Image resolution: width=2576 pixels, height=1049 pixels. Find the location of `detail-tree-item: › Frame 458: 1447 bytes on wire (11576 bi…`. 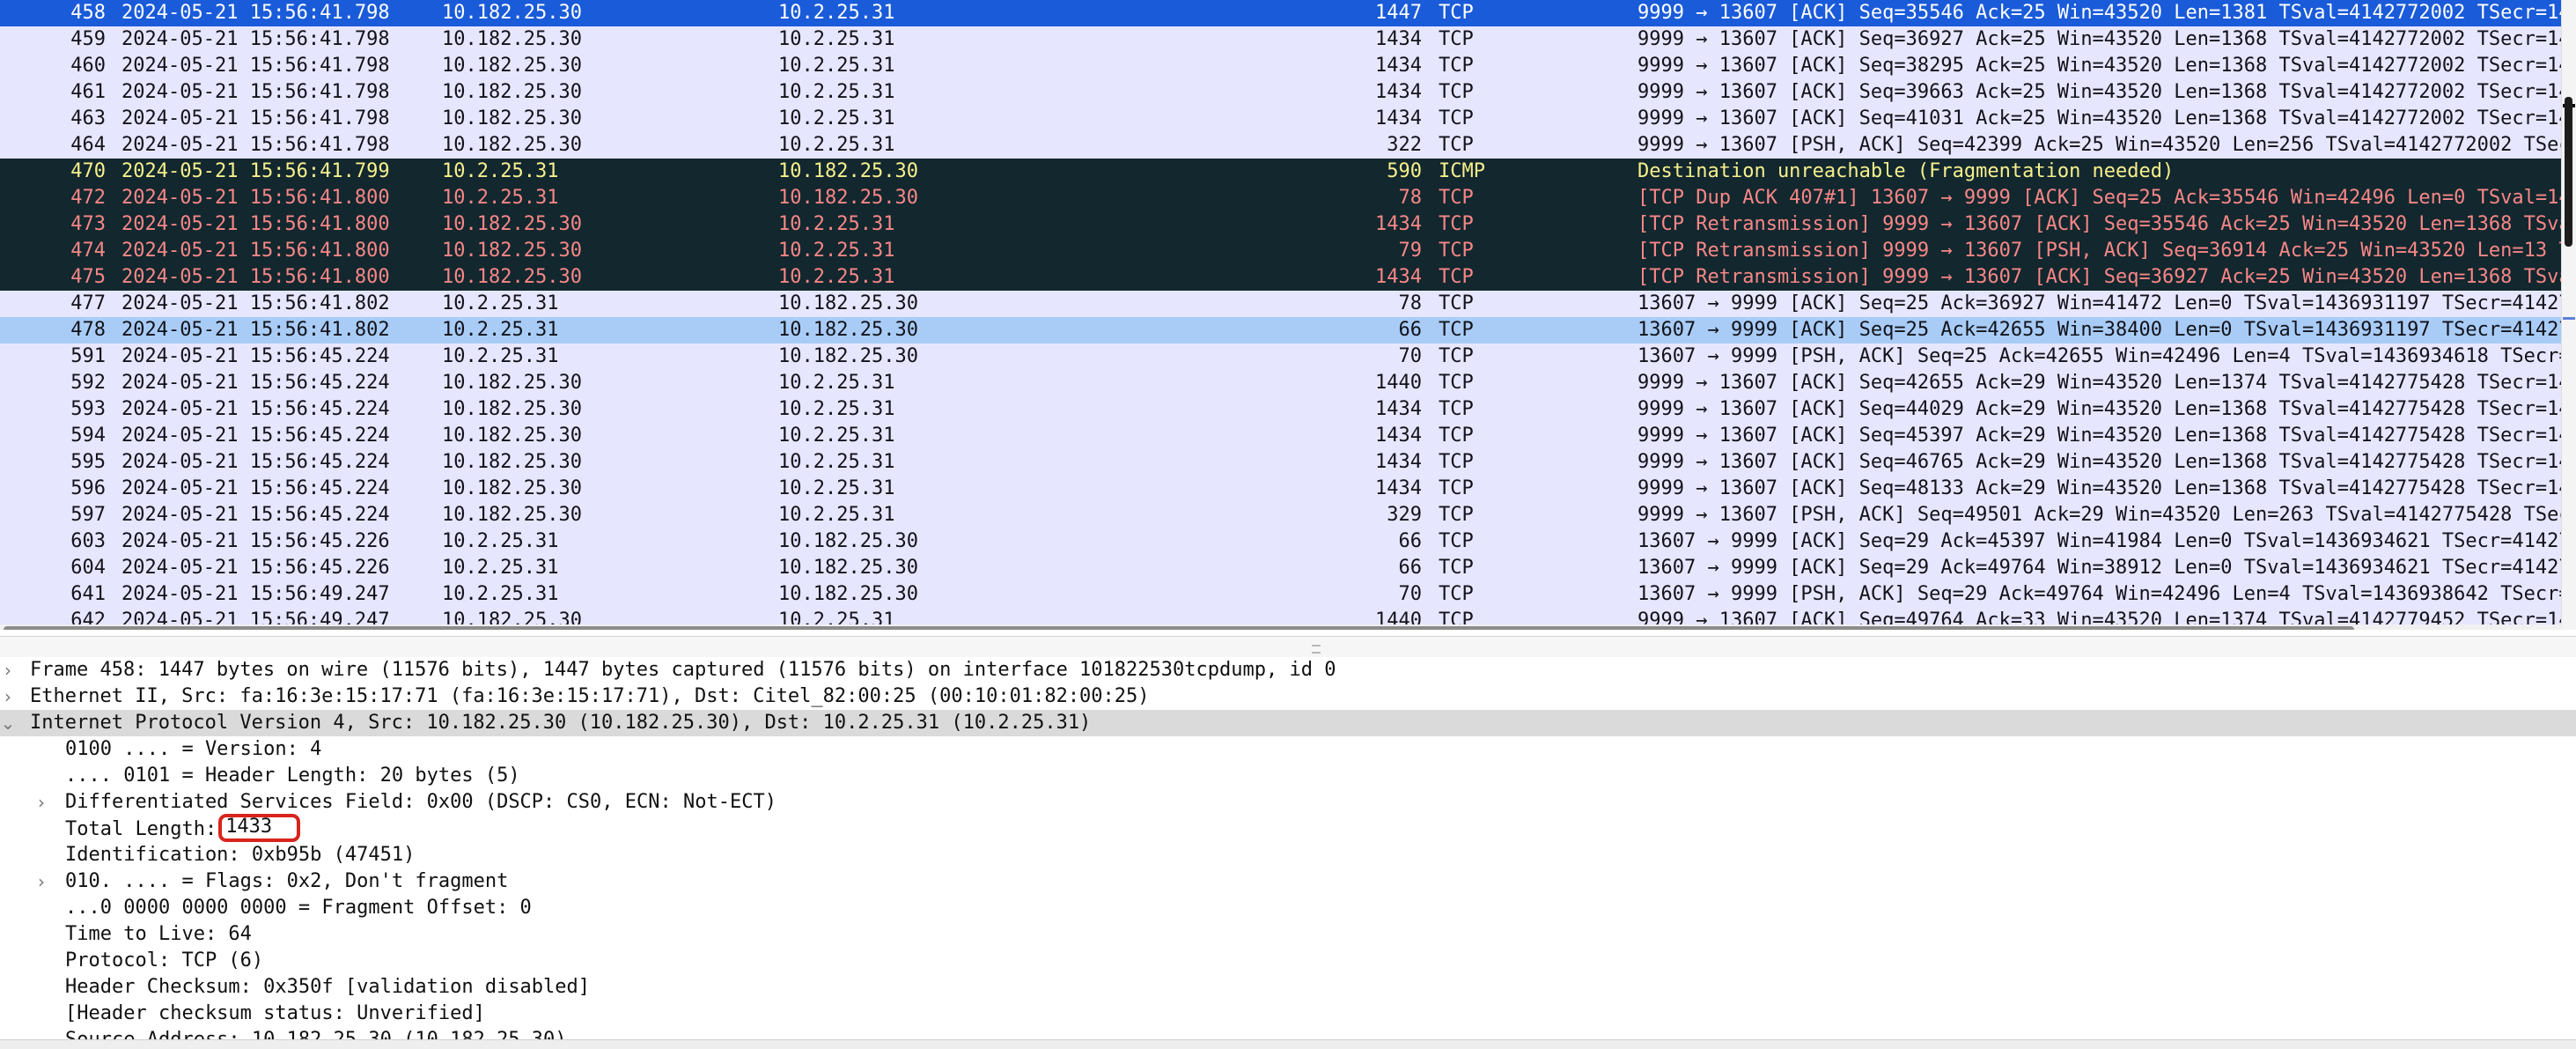

detail-tree-item: › Frame 458: 1447 bytes on wire (11576 bi… is located at coordinates (1288, 670).